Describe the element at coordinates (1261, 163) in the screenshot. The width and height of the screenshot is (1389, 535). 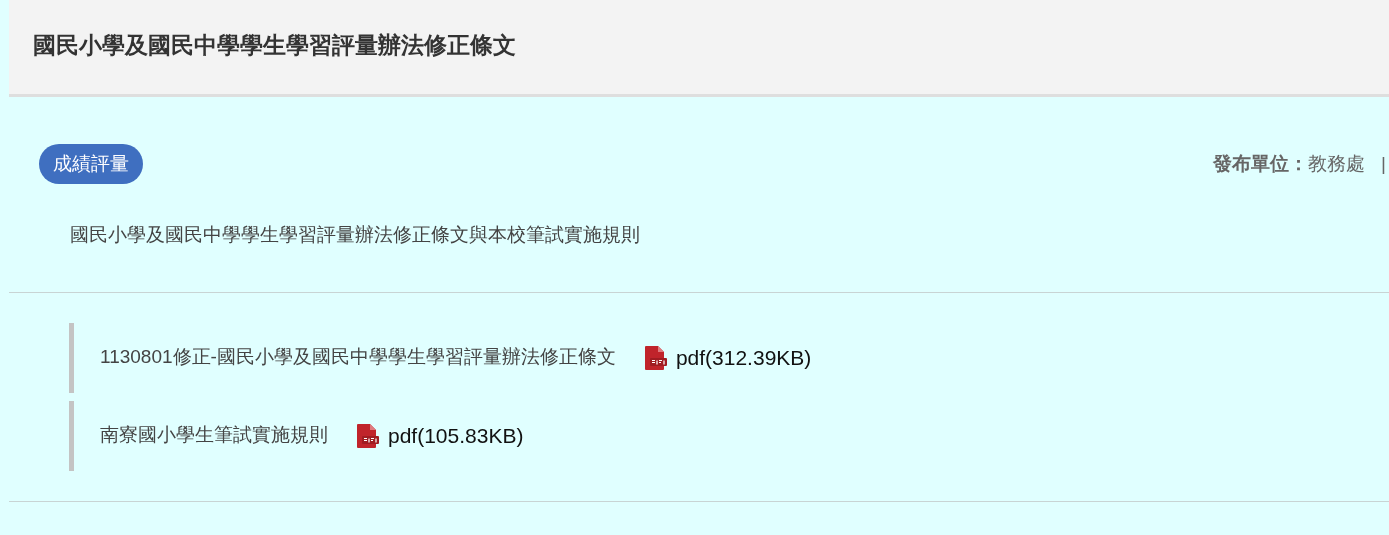
I see `publisher-label: 發布單位：` at that location.